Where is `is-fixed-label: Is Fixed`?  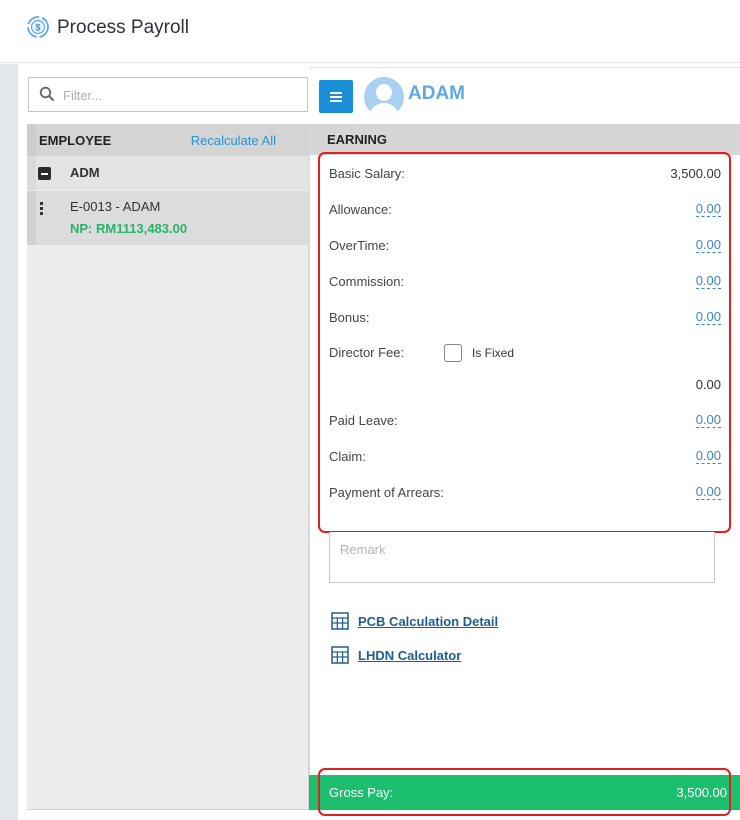 is-fixed-label: Is Fixed is located at coordinates (493, 353).